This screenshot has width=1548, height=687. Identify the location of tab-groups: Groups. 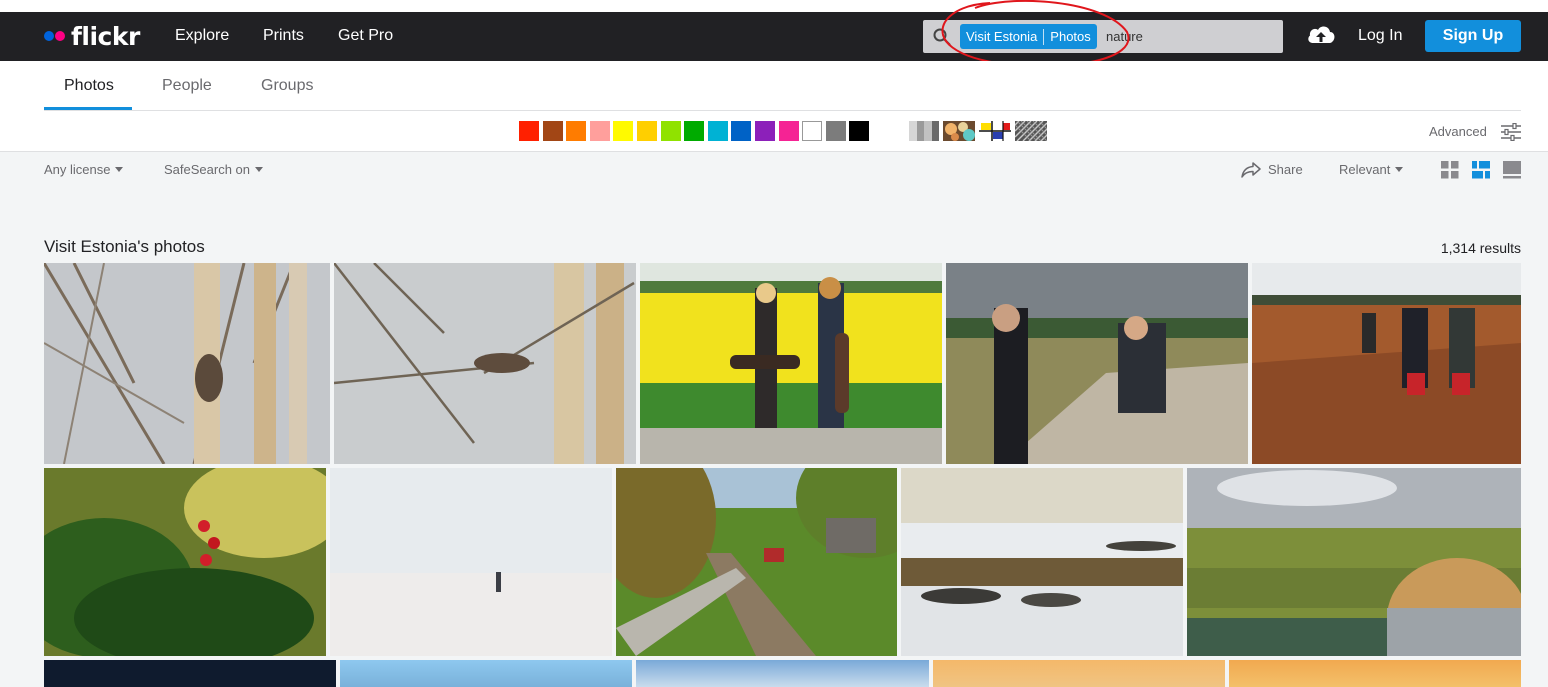
(287, 86).